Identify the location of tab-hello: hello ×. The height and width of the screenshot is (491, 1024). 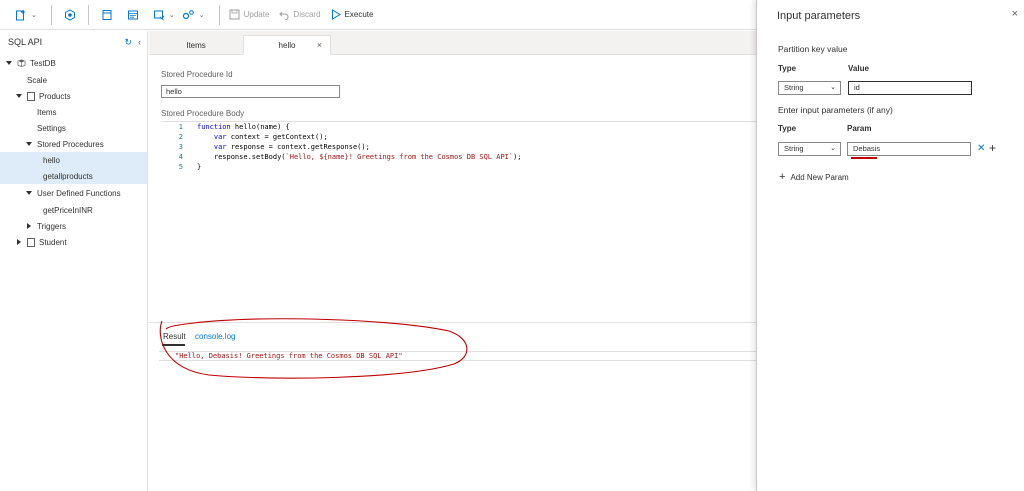
(287, 45).